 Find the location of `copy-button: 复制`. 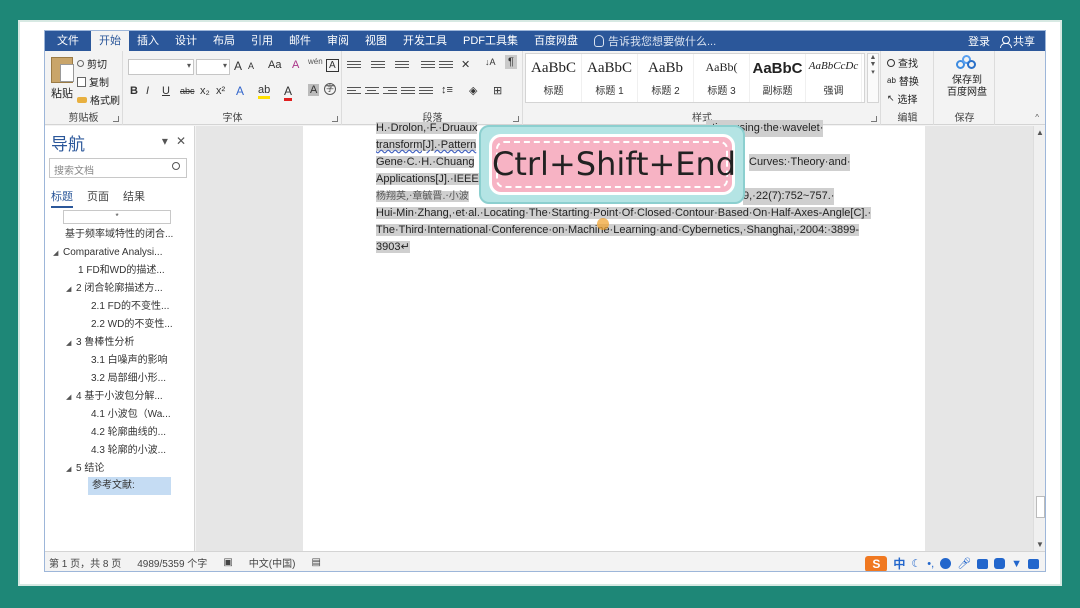

copy-button: 复制 is located at coordinates (93, 81).